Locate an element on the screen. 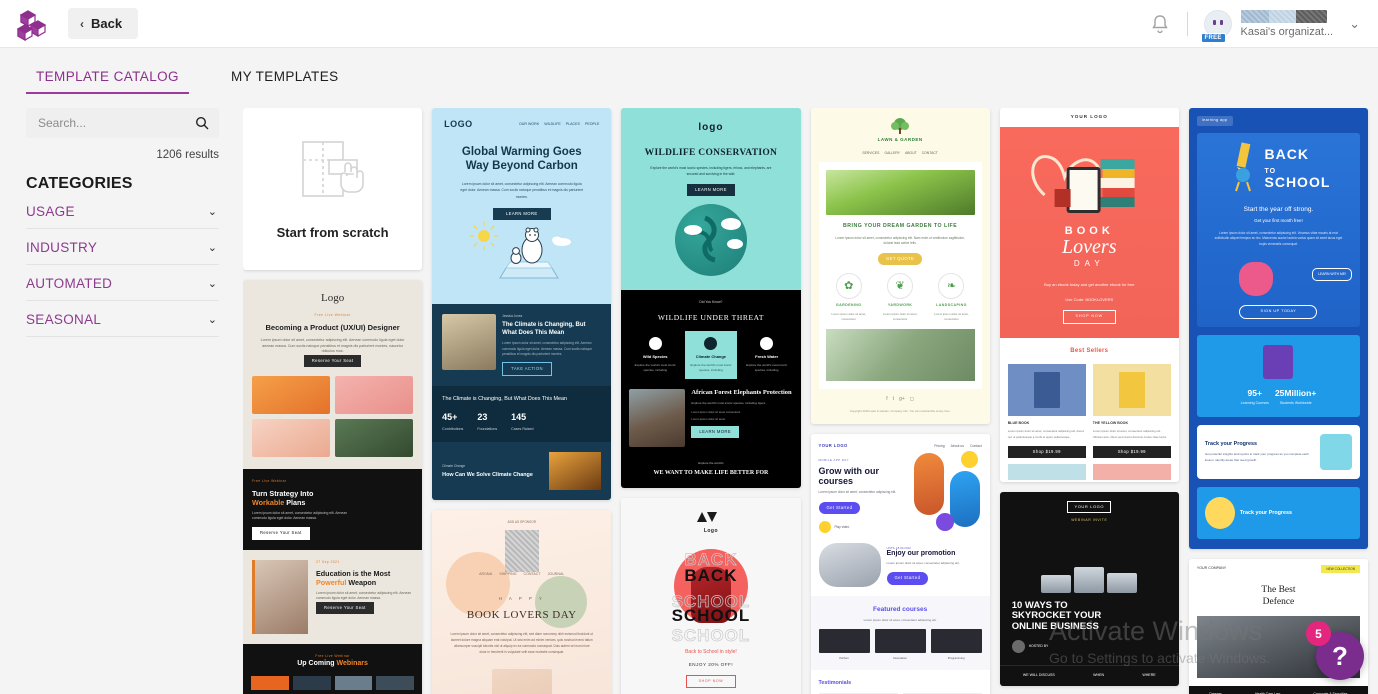 The image size is (1378, 694). notification-bell-icon is located at coordinates (1160, 24).